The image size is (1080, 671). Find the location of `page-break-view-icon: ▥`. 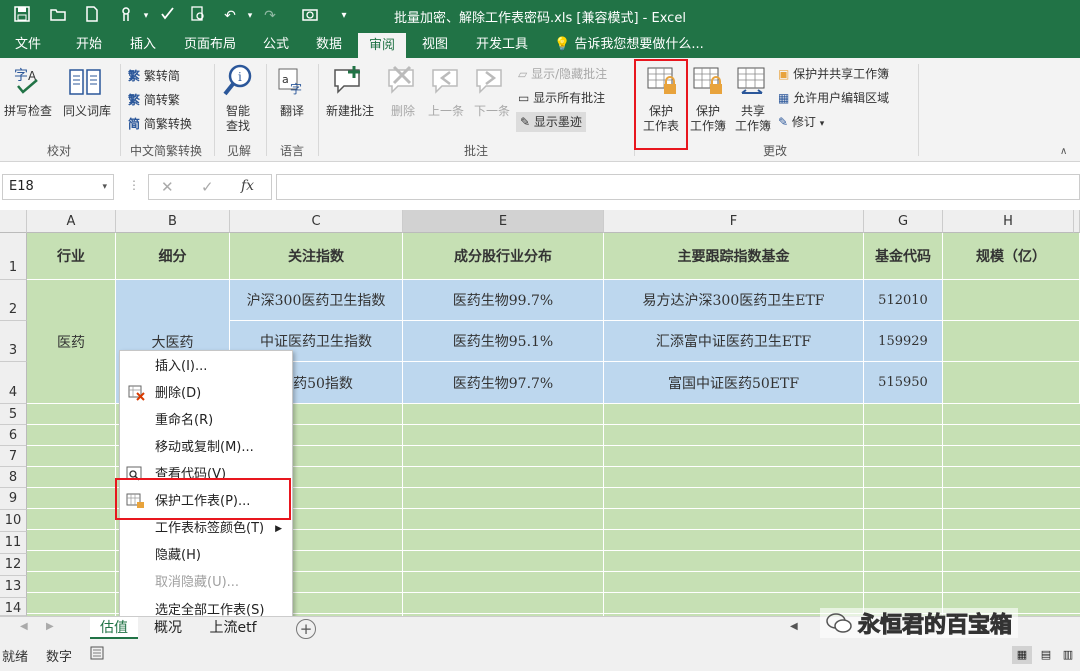

page-break-view-icon: ▥ is located at coordinates (1068, 655).